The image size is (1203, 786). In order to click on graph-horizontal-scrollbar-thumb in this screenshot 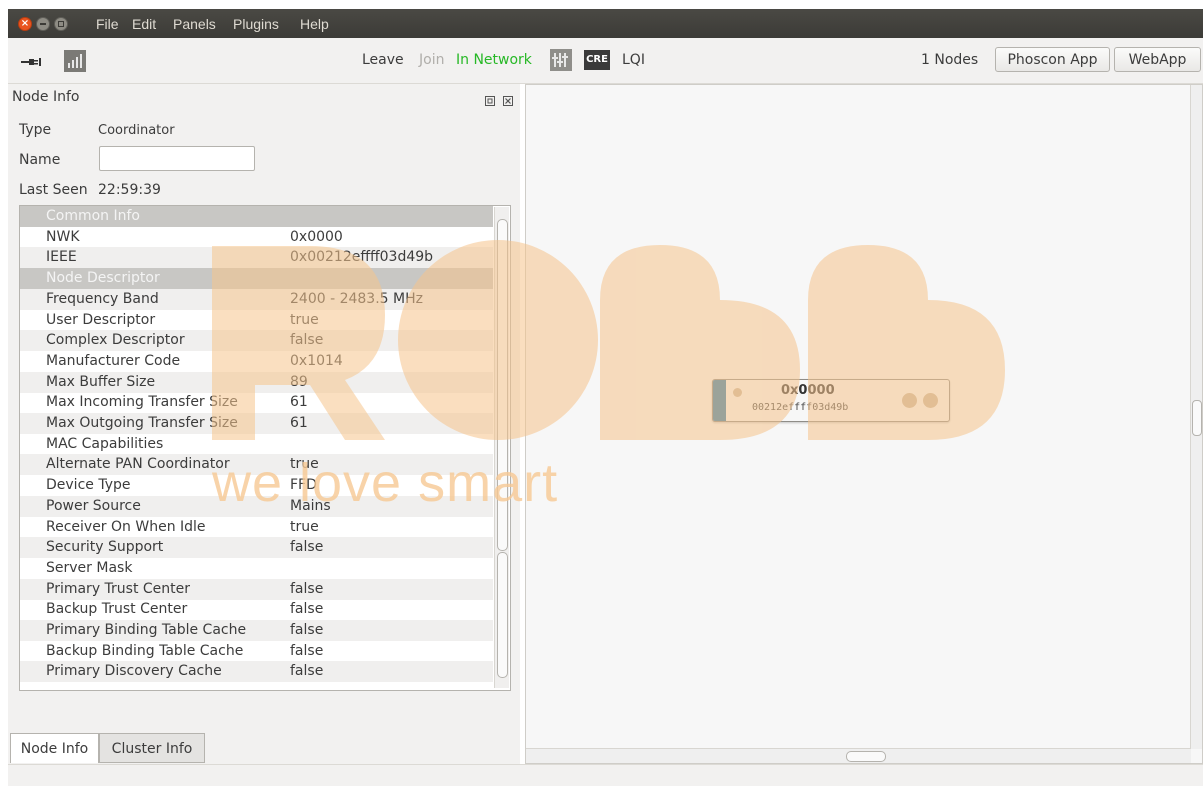, I will do `click(866, 756)`.